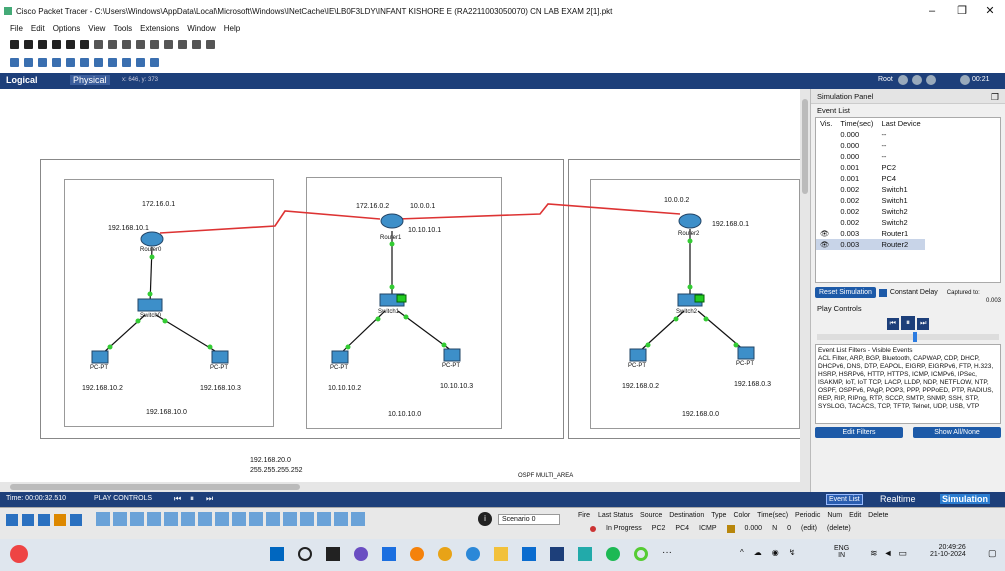 Image resolution: width=1005 pixels, height=571 pixels. Describe the element at coordinates (473, 554) in the screenshot. I see `edge-icon` at that location.